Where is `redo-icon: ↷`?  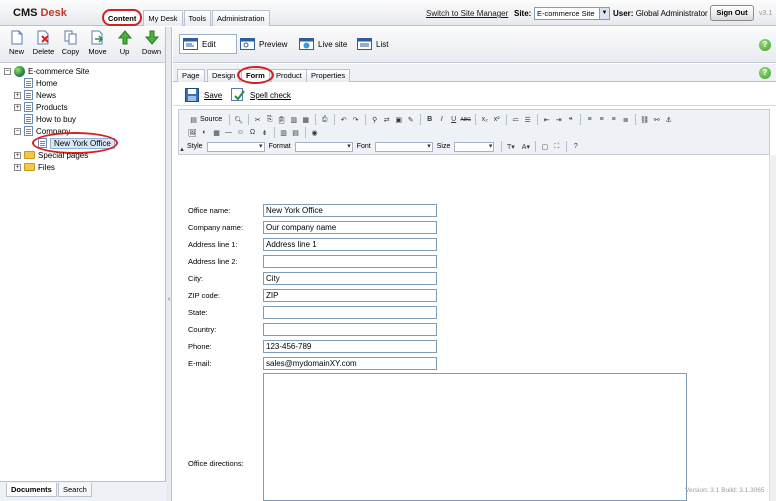
redo-icon: ↷ is located at coordinates (355, 119).